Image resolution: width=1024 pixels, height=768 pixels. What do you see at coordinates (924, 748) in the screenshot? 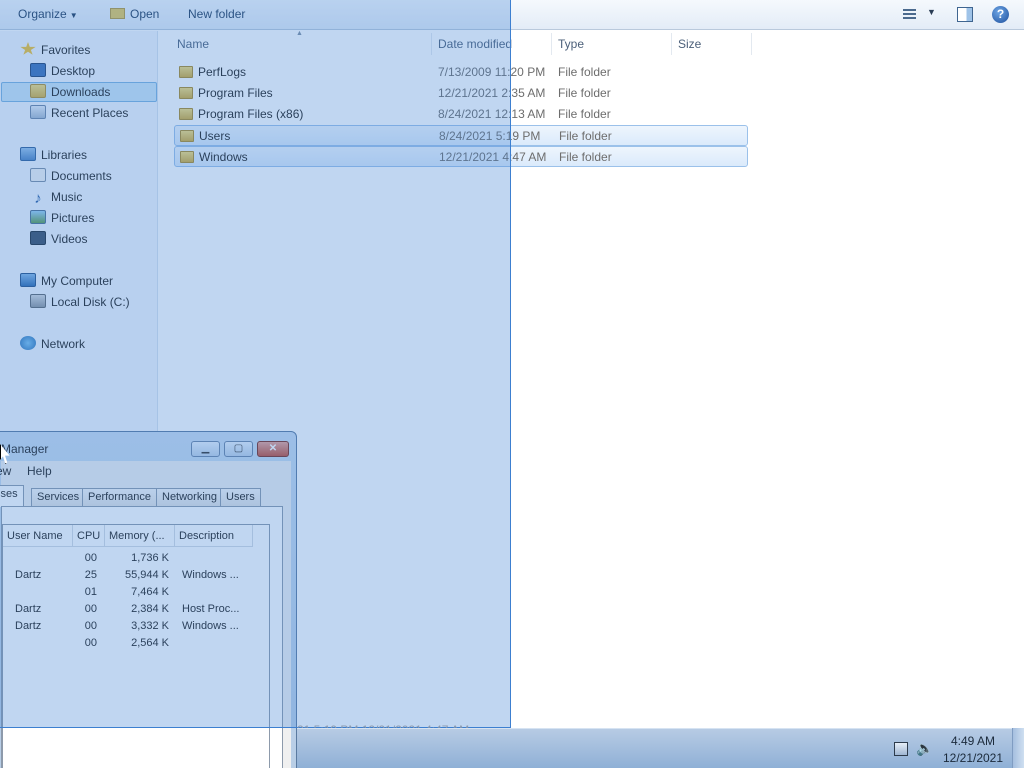
I see `volume-icon: 🔈` at bounding box center [924, 748].